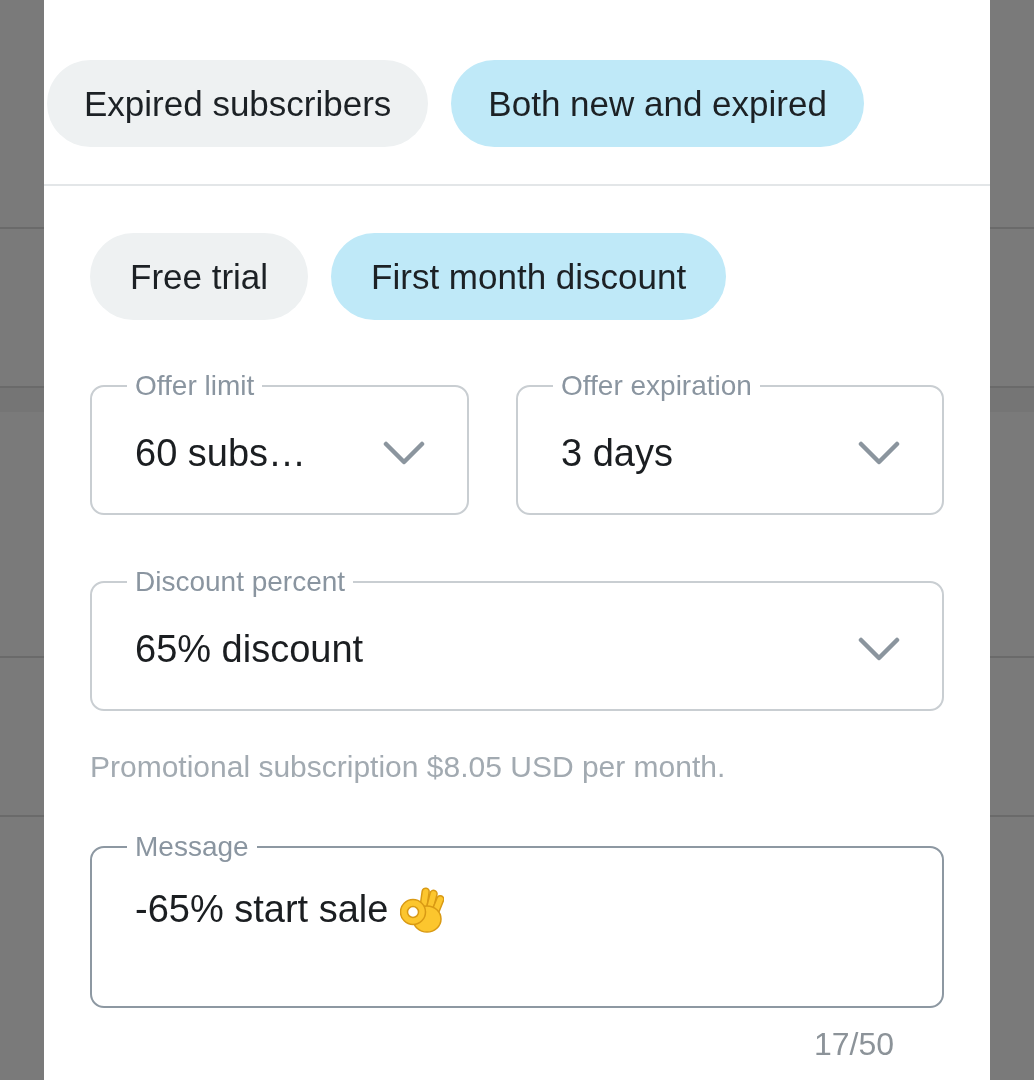 The image size is (1034, 1080). What do you see at coordinates (249, 649) in the screenshot?
I see `select-value: 65% discount` at bounding box center [249, 649].